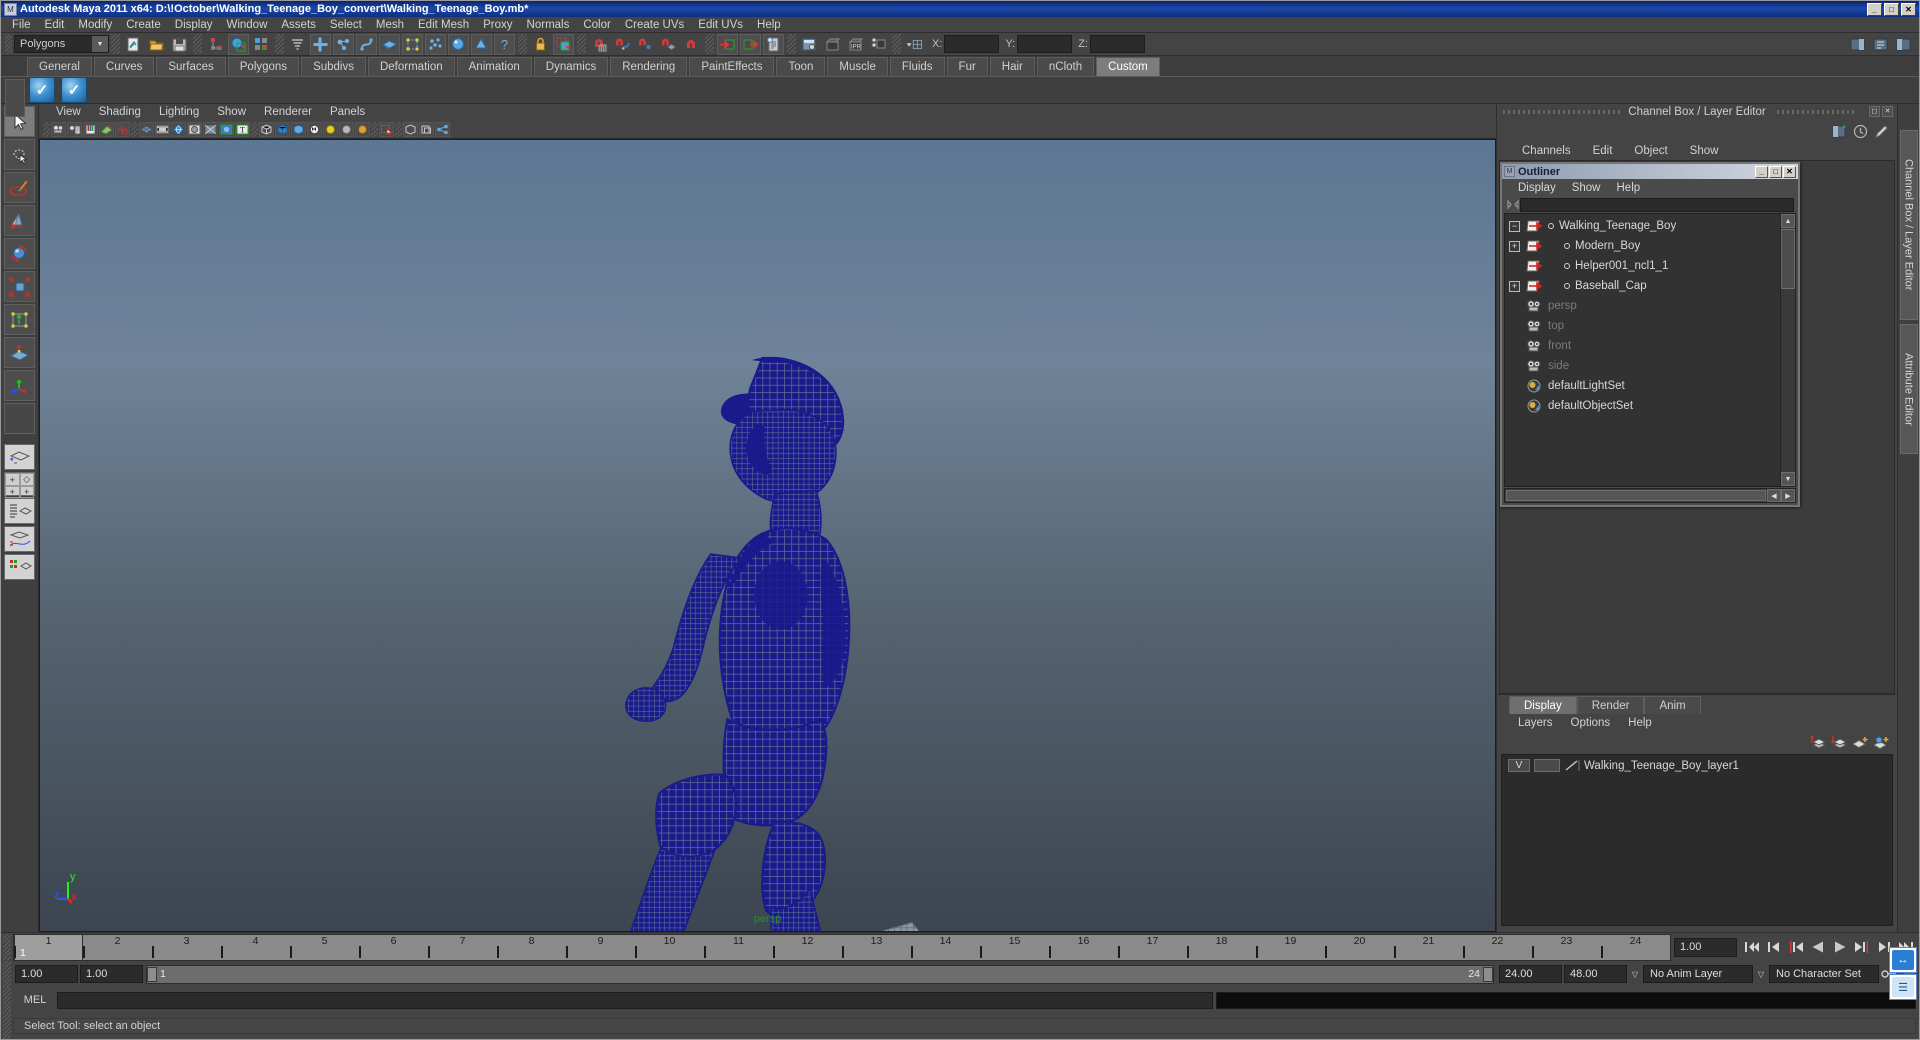 The height and width of the screenshot is (1040, 1920). What do you see at coordinates (210, 129) in the screenshot?
I see `xray-icon` at bounding box center [210, 129].